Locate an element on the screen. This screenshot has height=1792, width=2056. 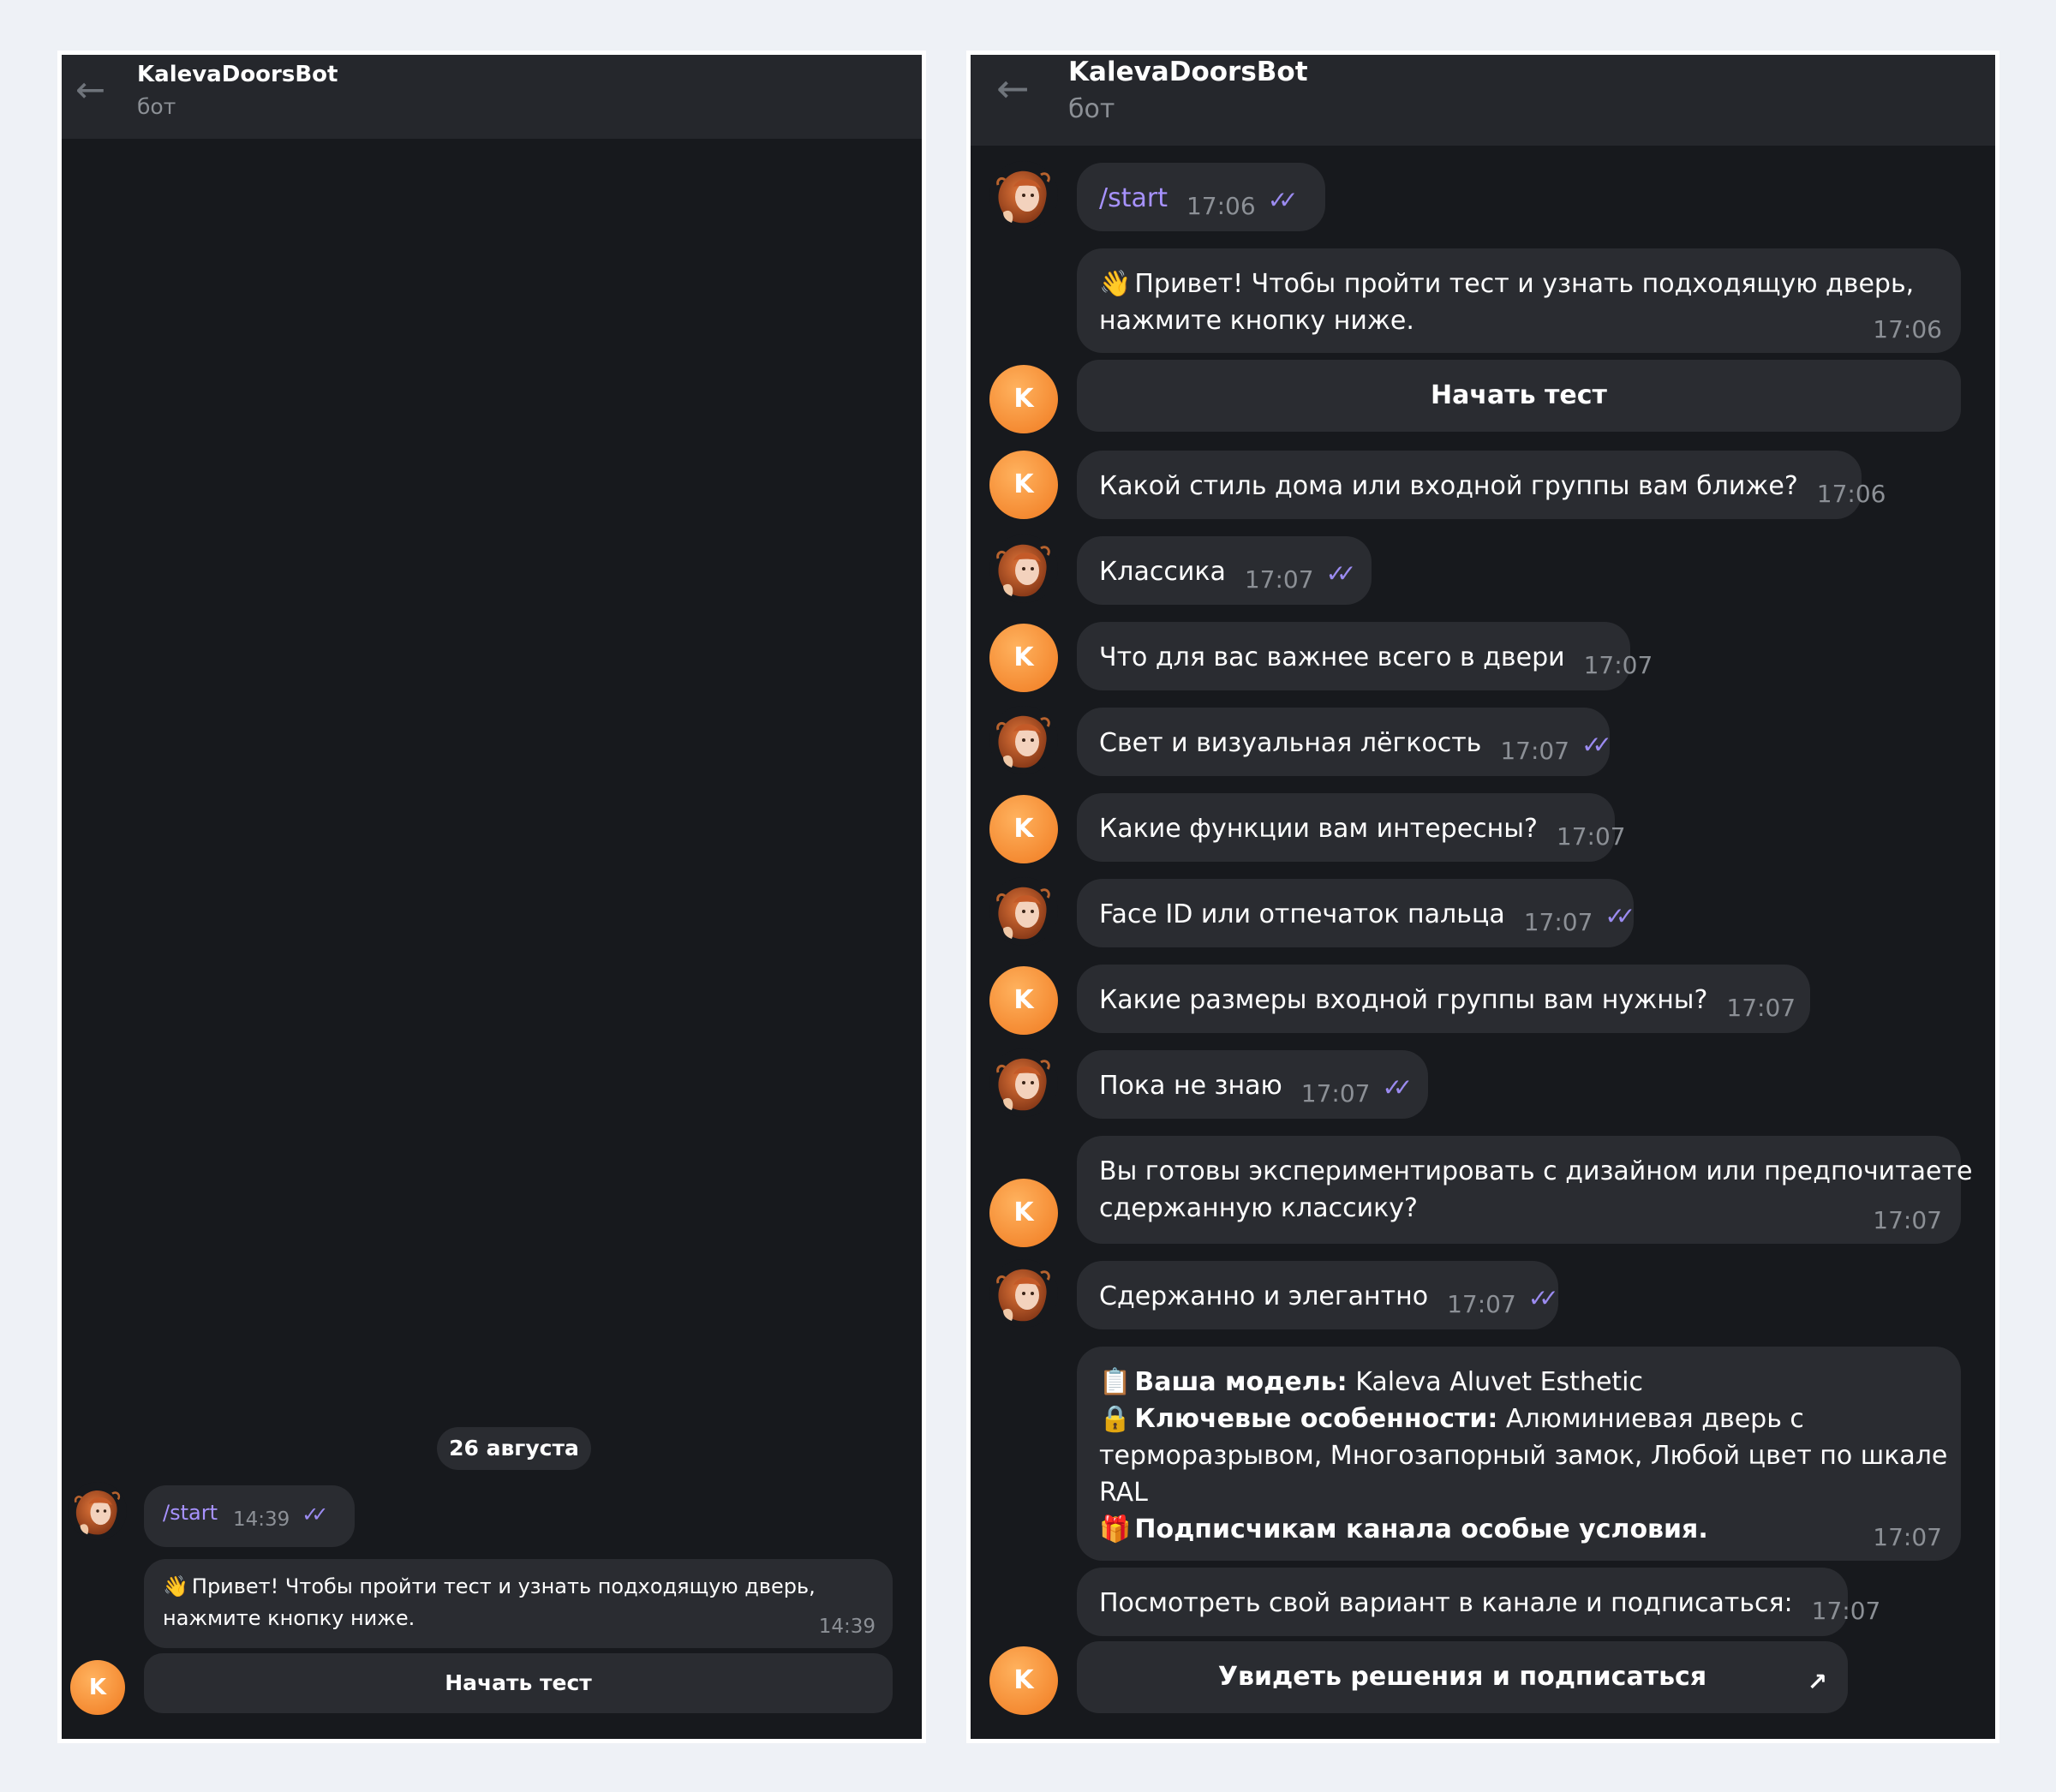
user-message: Классика 17:07 ✓✓ is located at coordinates (1225, 570).